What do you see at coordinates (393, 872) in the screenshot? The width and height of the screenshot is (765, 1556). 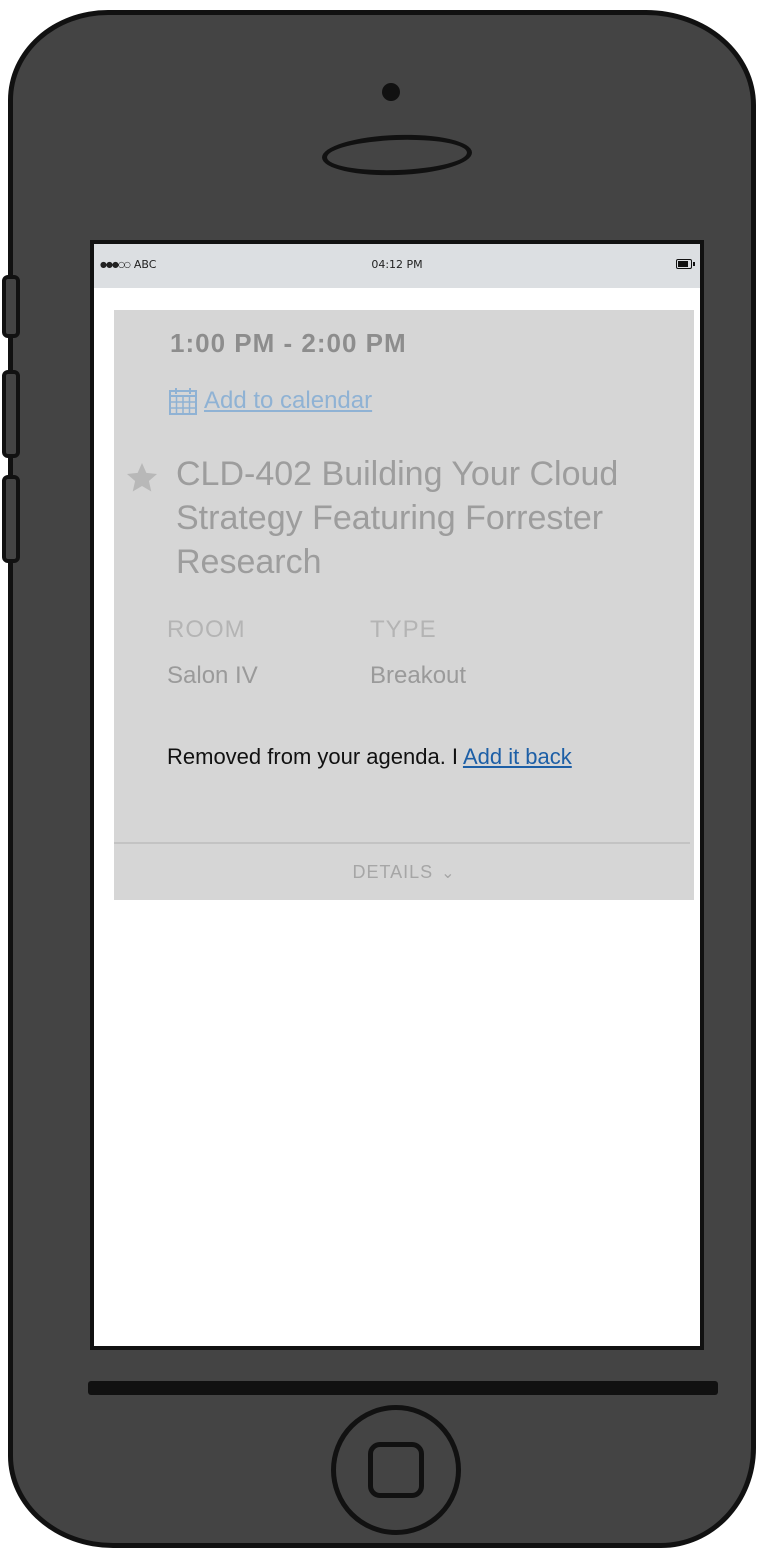 I see `details-label: DETAILS` at bounding box center [393, 872].